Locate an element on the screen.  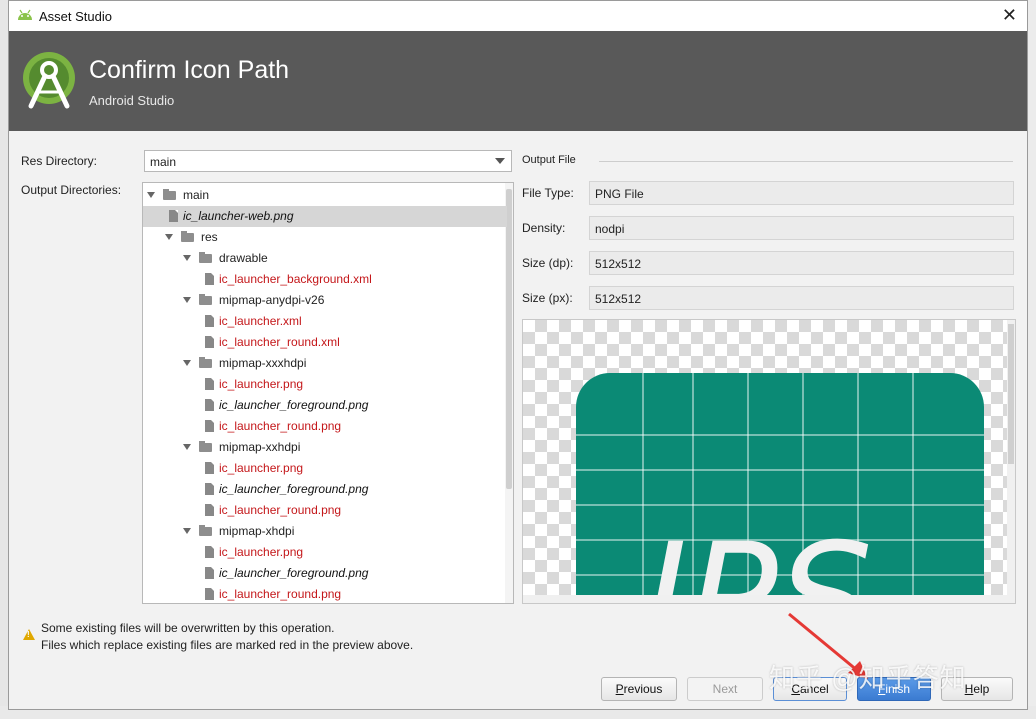
next-button: Next is located at coordinates (725, 689).